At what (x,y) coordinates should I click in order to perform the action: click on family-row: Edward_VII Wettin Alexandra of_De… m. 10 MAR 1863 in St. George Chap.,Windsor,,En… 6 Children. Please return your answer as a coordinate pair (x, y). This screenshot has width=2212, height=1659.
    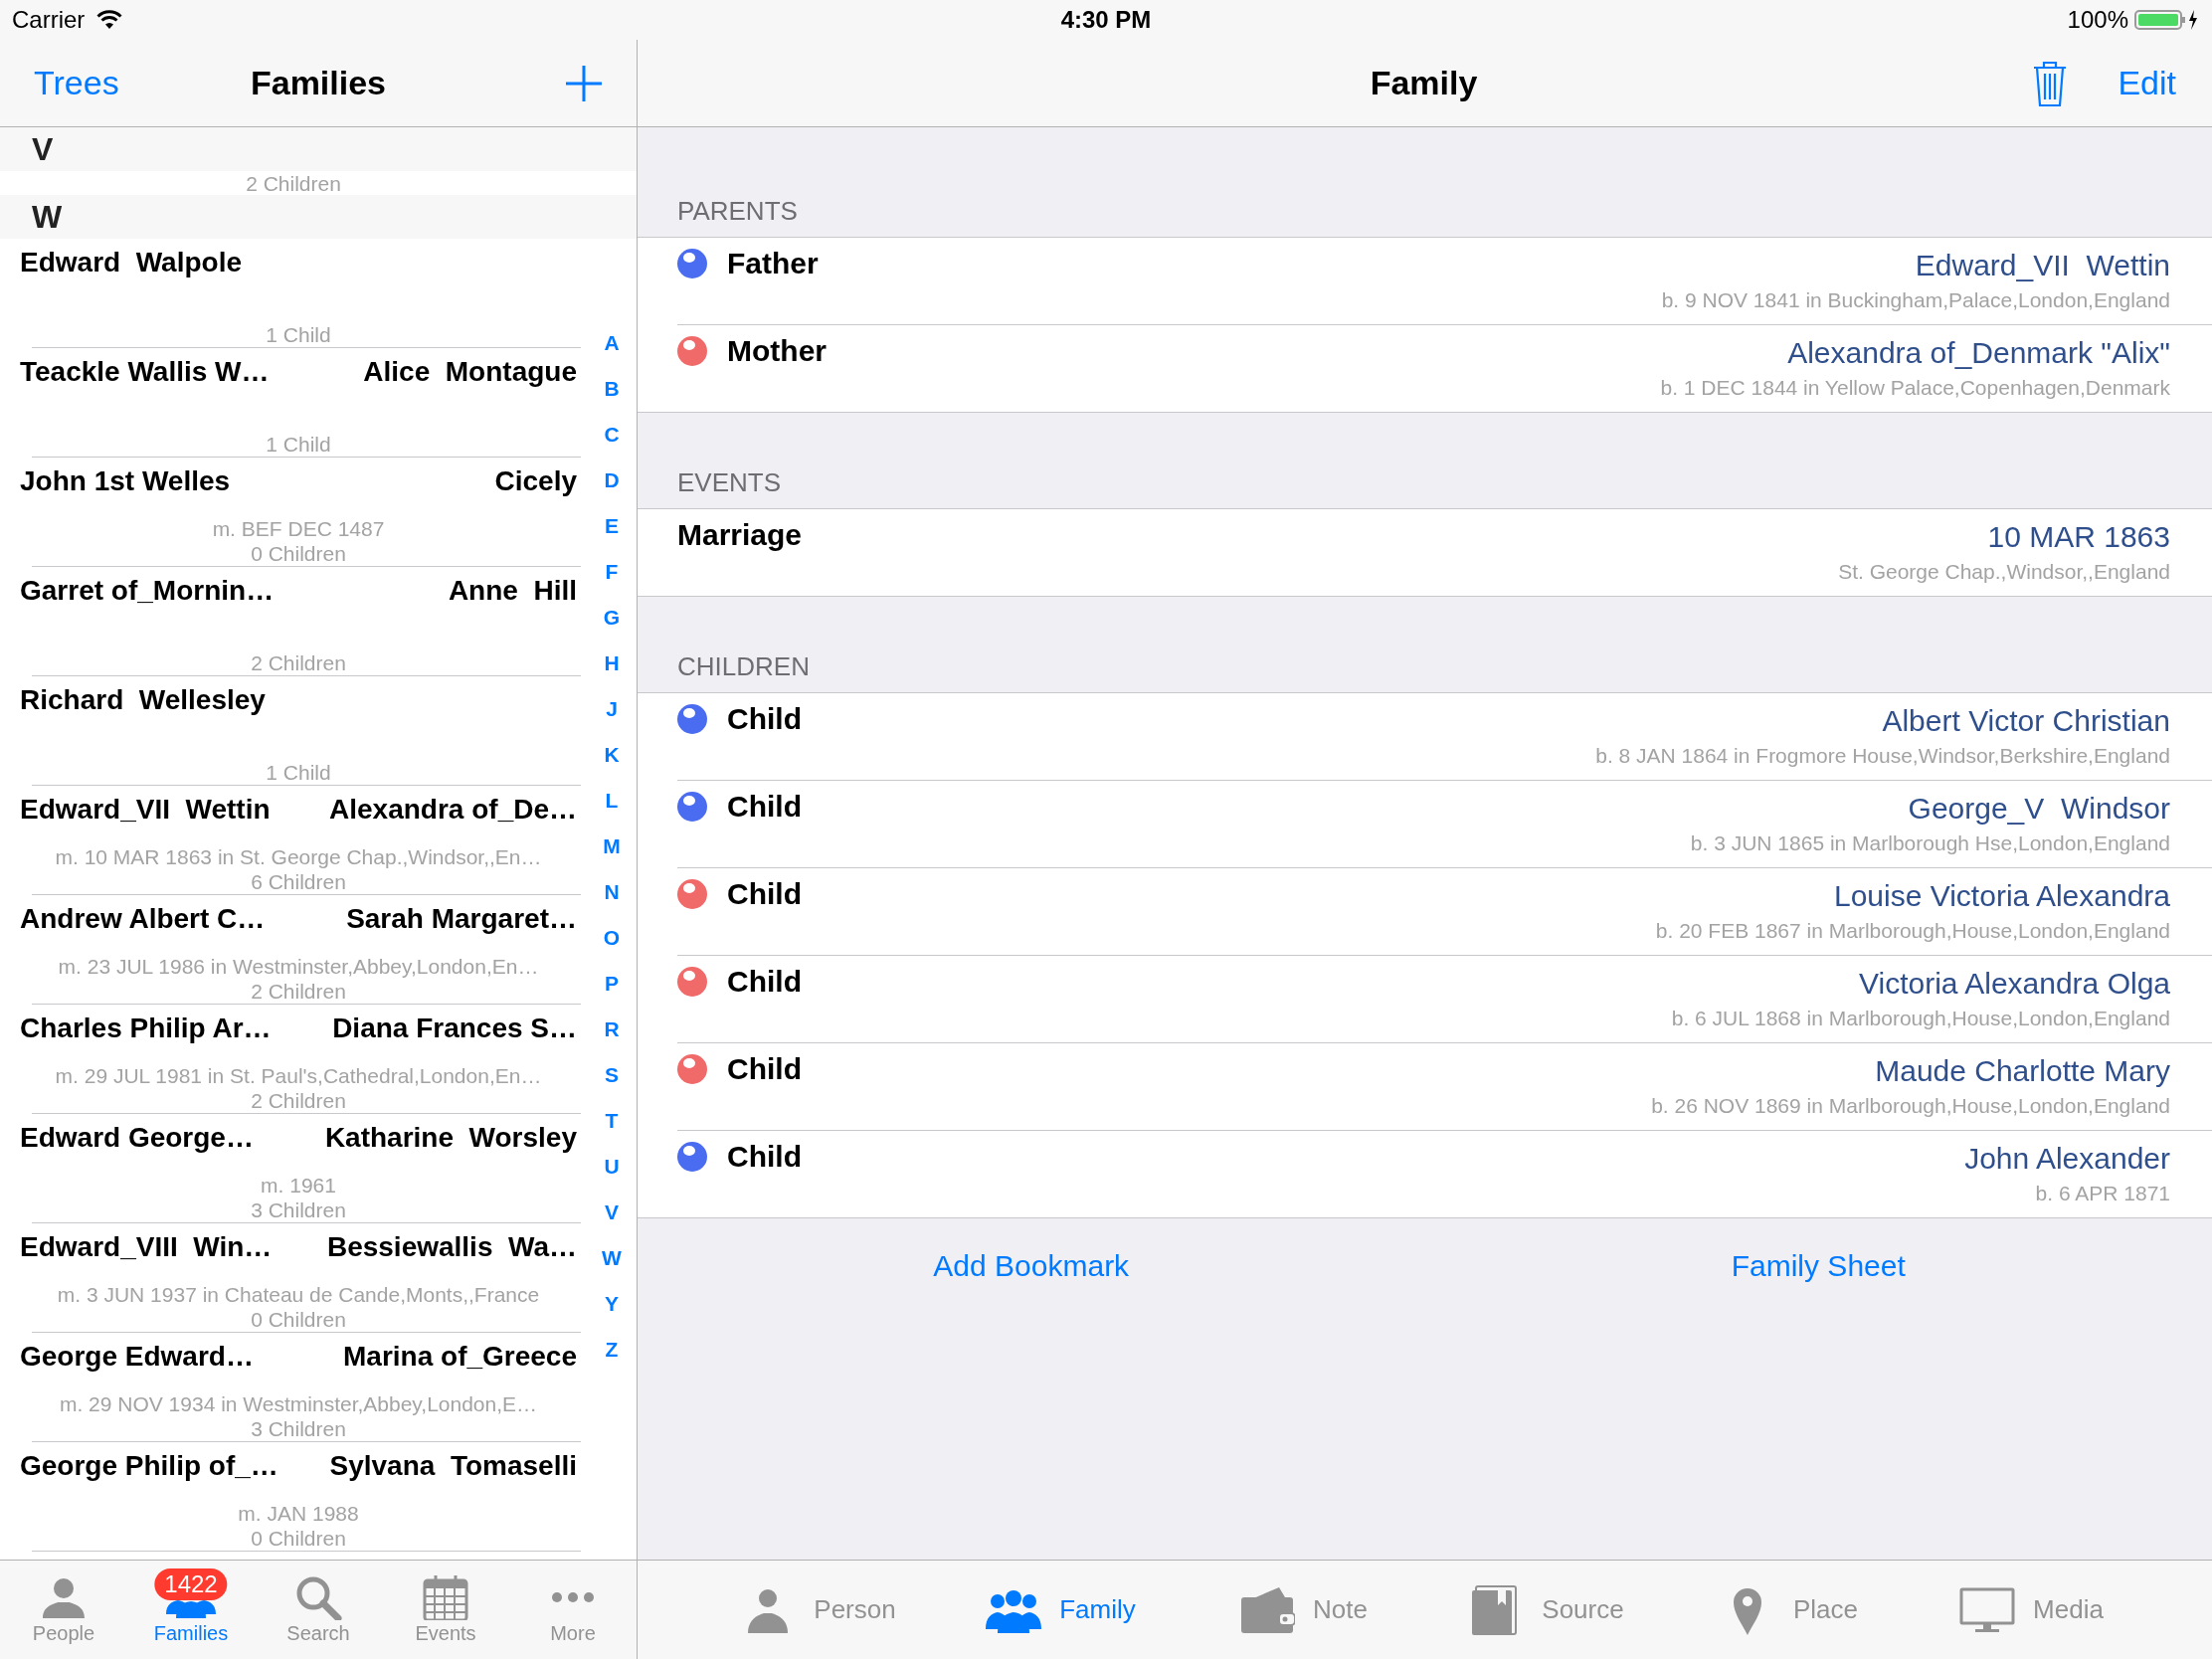
    Looking at the image, I should click on (293, 840).